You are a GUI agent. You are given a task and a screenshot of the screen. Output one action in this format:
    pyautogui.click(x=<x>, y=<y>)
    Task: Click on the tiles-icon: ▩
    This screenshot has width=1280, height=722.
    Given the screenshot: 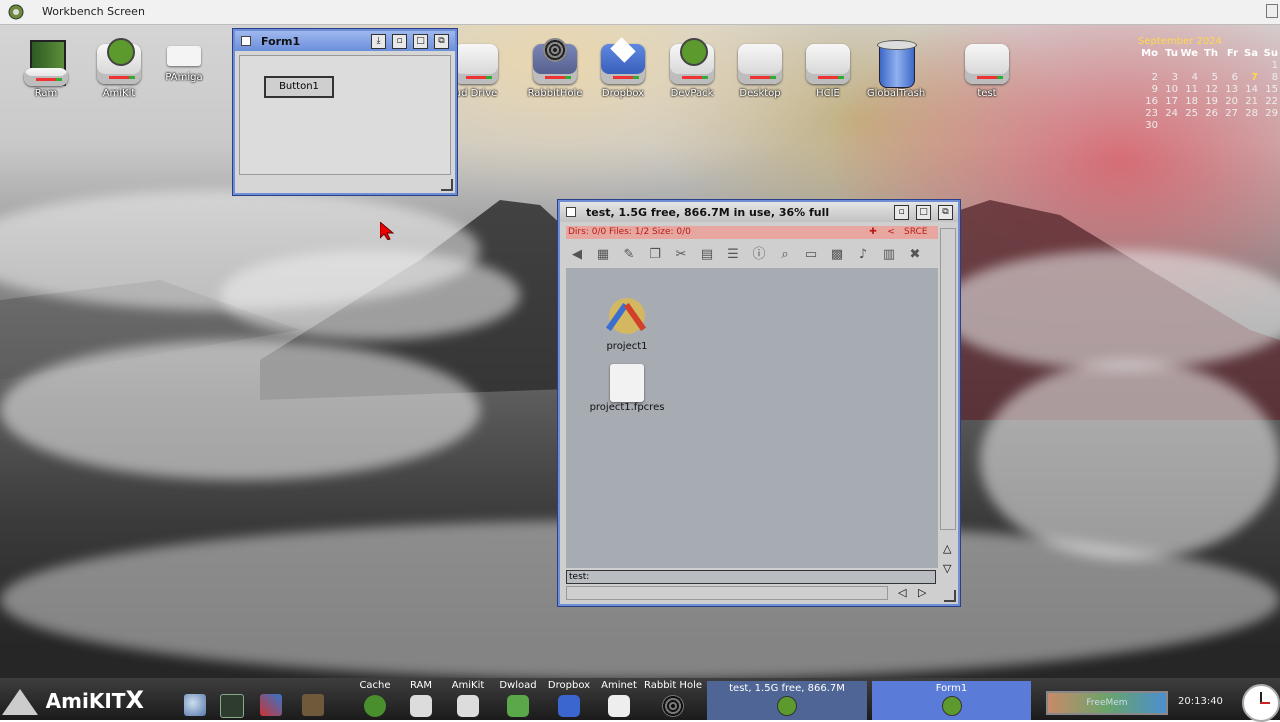 What is the action you would take?
    pyautogui.click(x=837, y=255)
    